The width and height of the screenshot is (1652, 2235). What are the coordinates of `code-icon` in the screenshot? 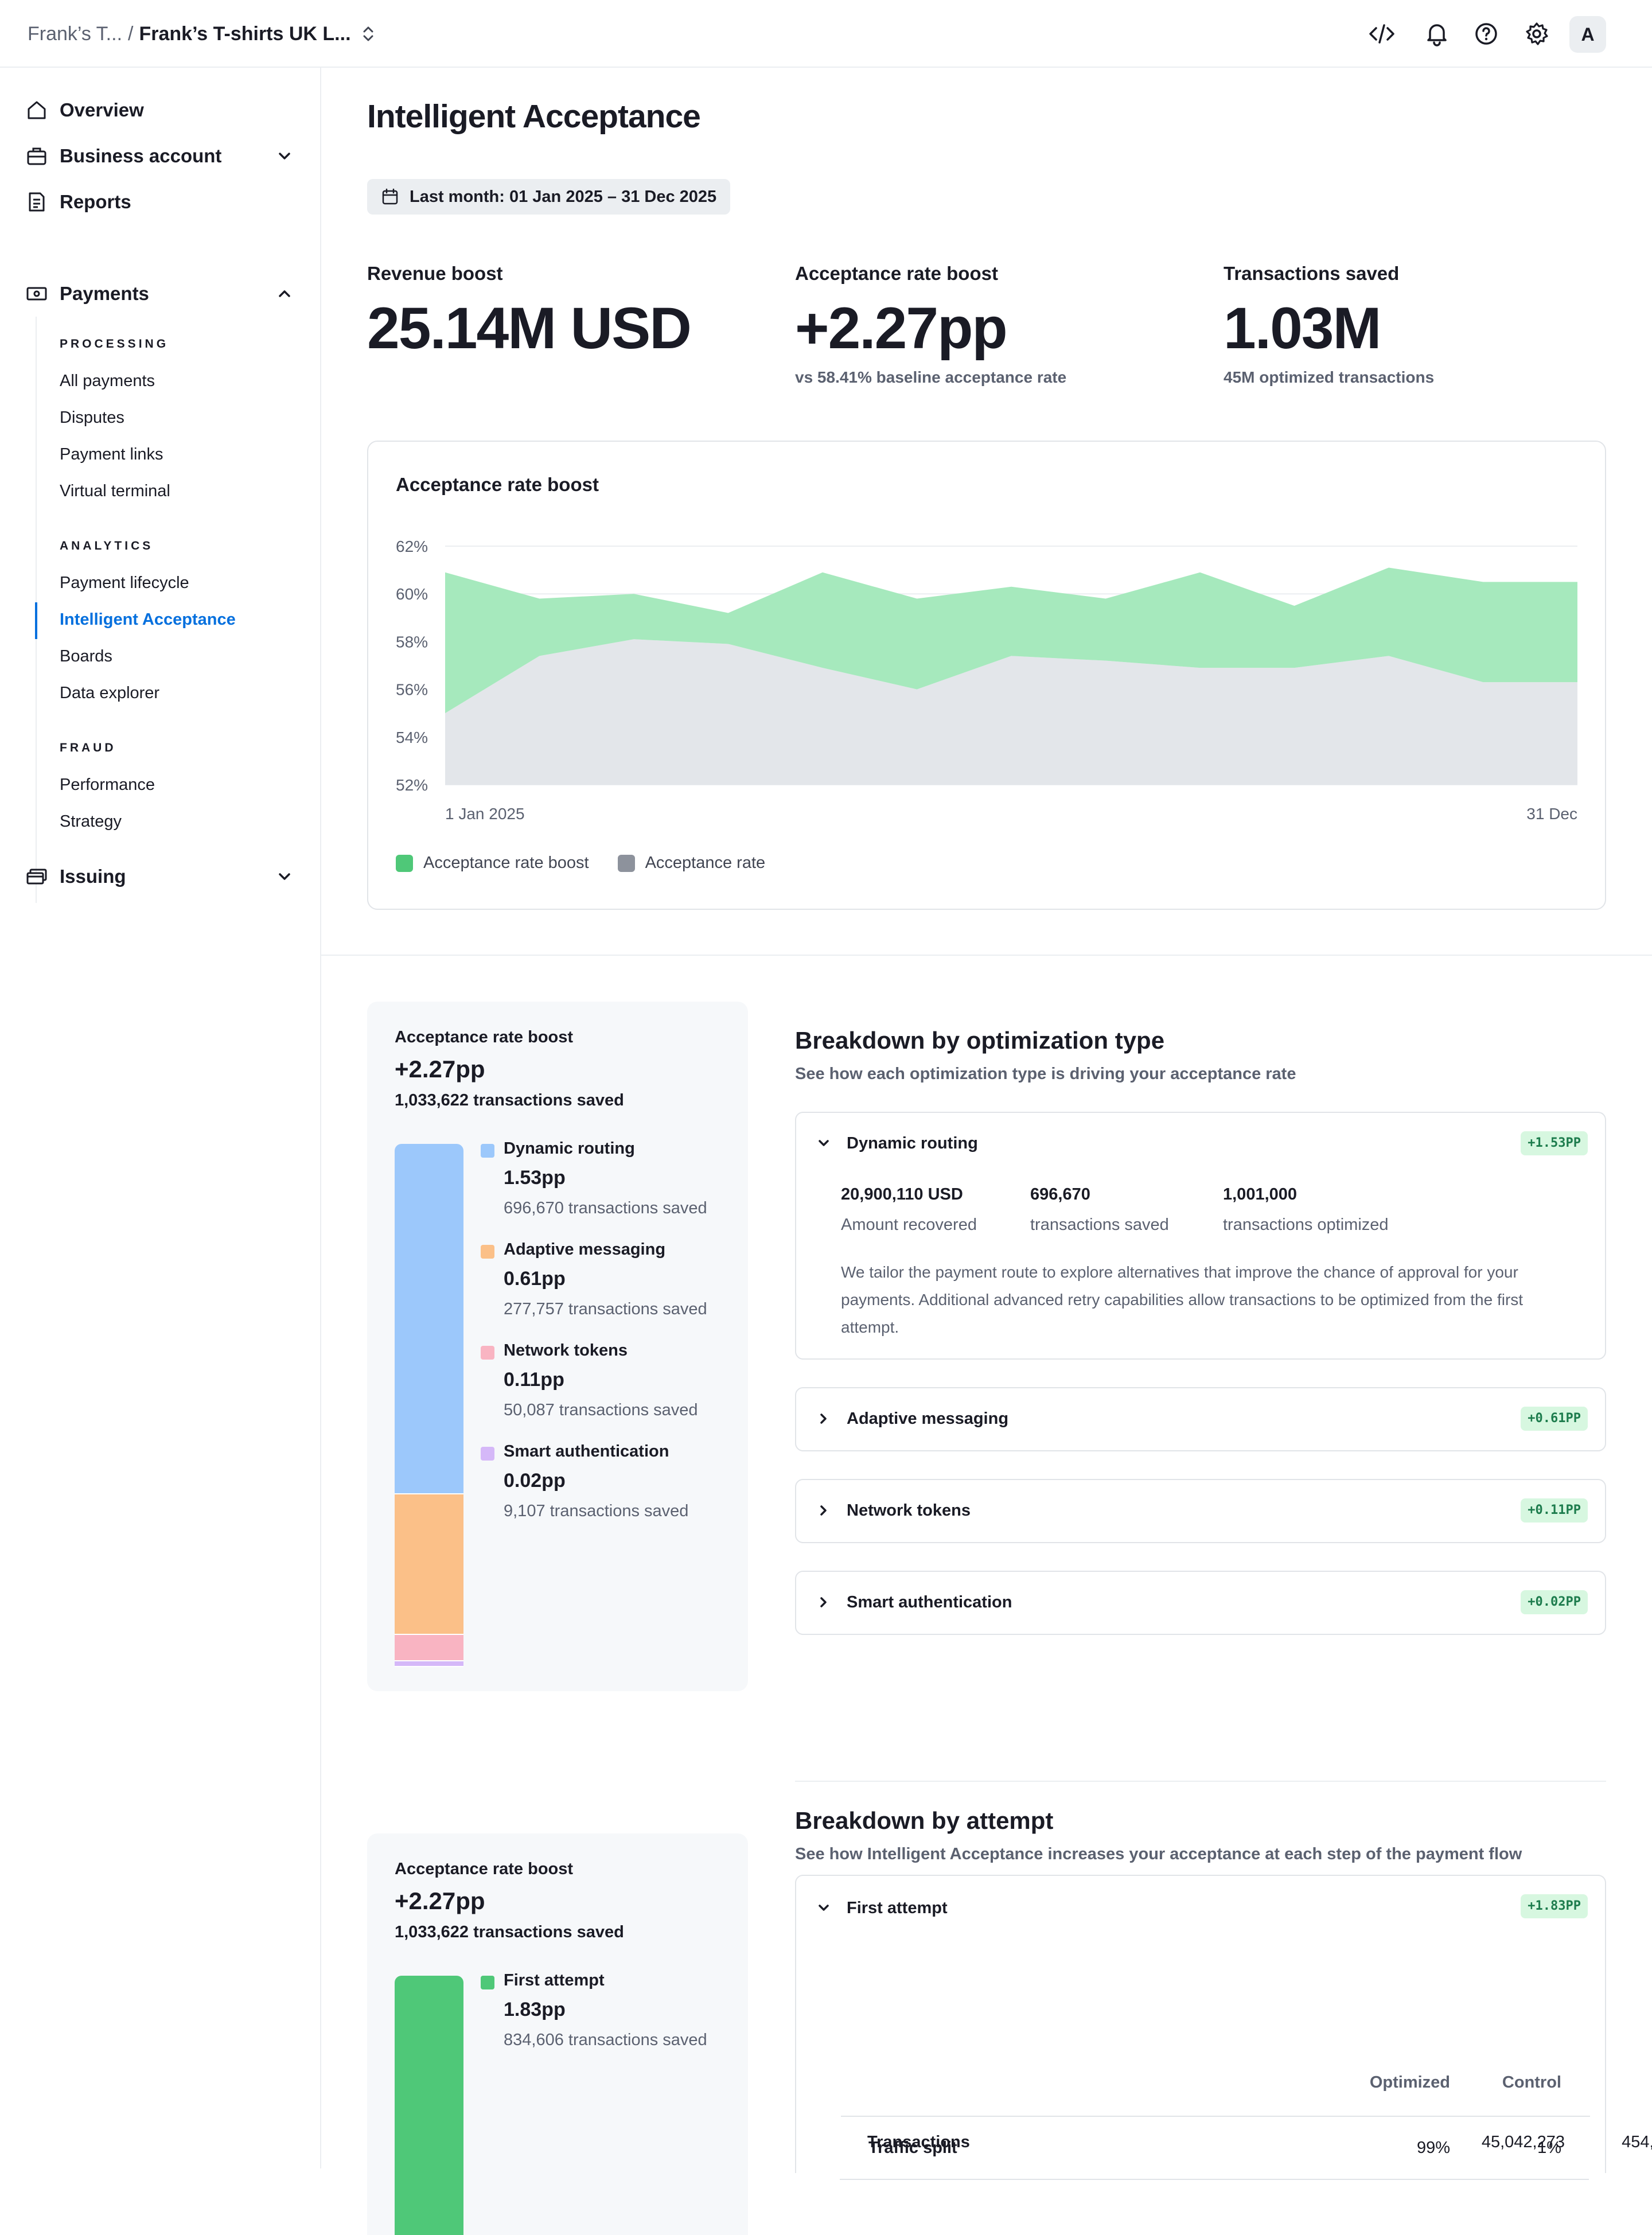 It's located at (1381, 34).